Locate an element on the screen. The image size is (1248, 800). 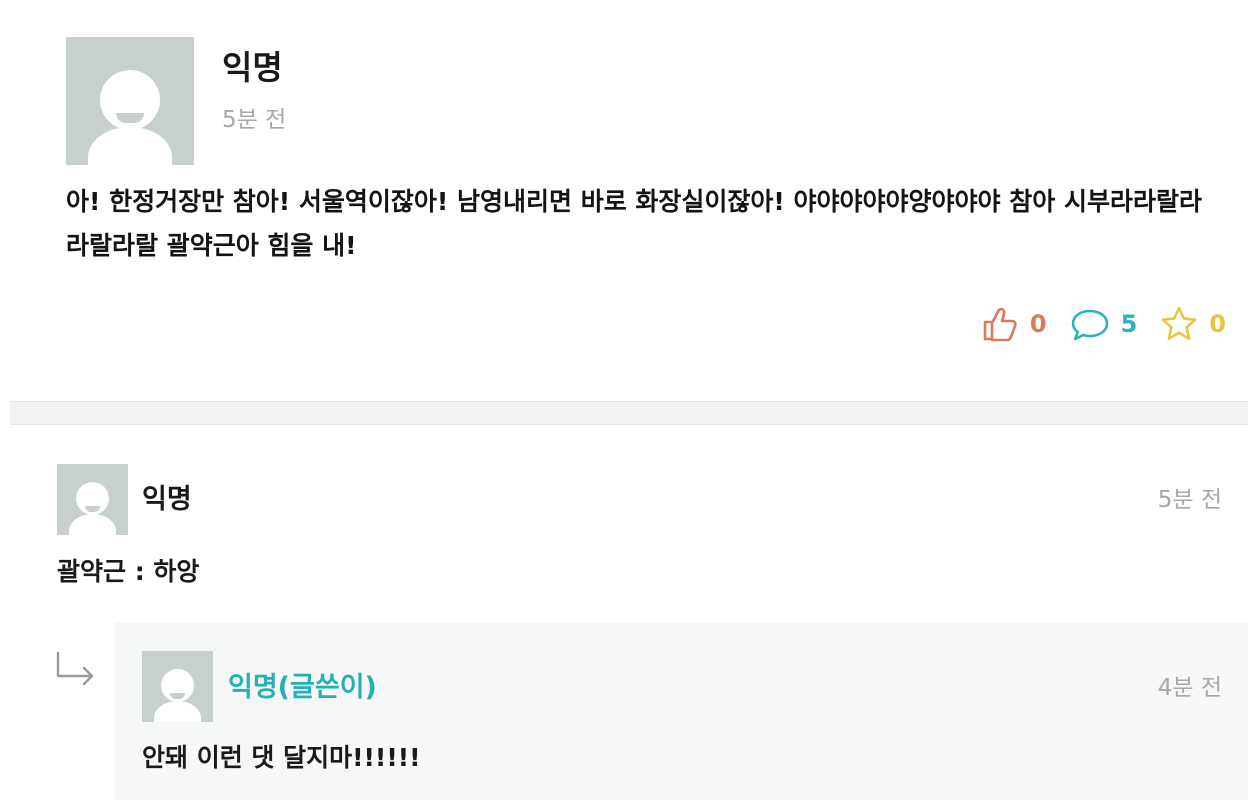
comment-button: 5 is located at coordinates (1103, 324).